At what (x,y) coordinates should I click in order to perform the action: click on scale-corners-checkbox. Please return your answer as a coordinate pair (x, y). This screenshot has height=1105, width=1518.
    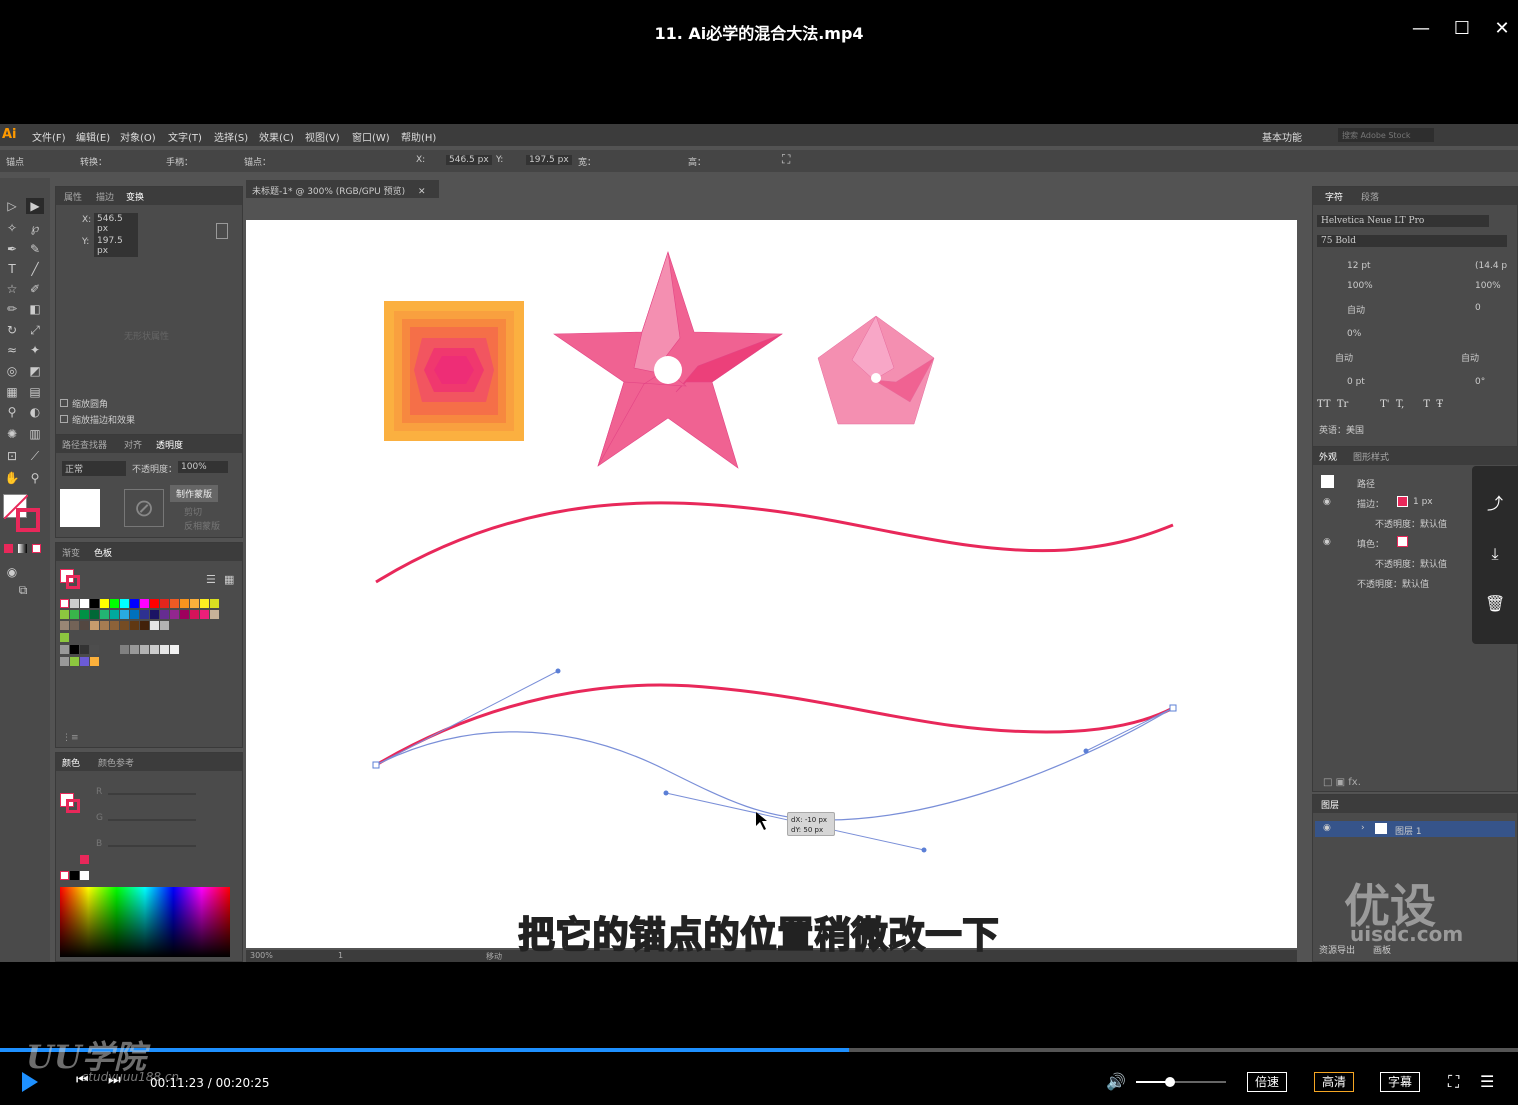
    Looking at the image, I should click on (64, 403).